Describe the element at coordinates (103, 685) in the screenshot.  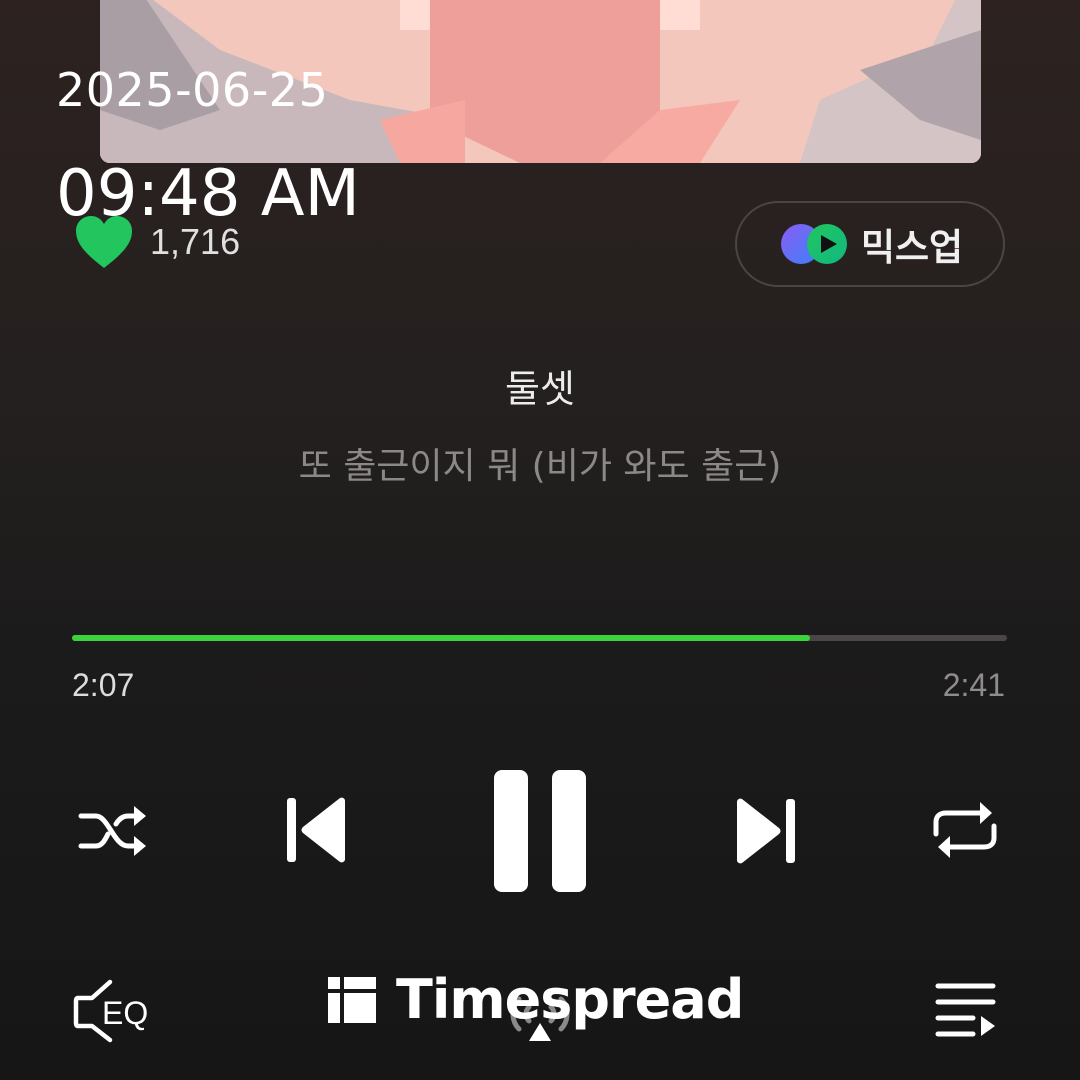
I see `current-time: 2:07` at that location.